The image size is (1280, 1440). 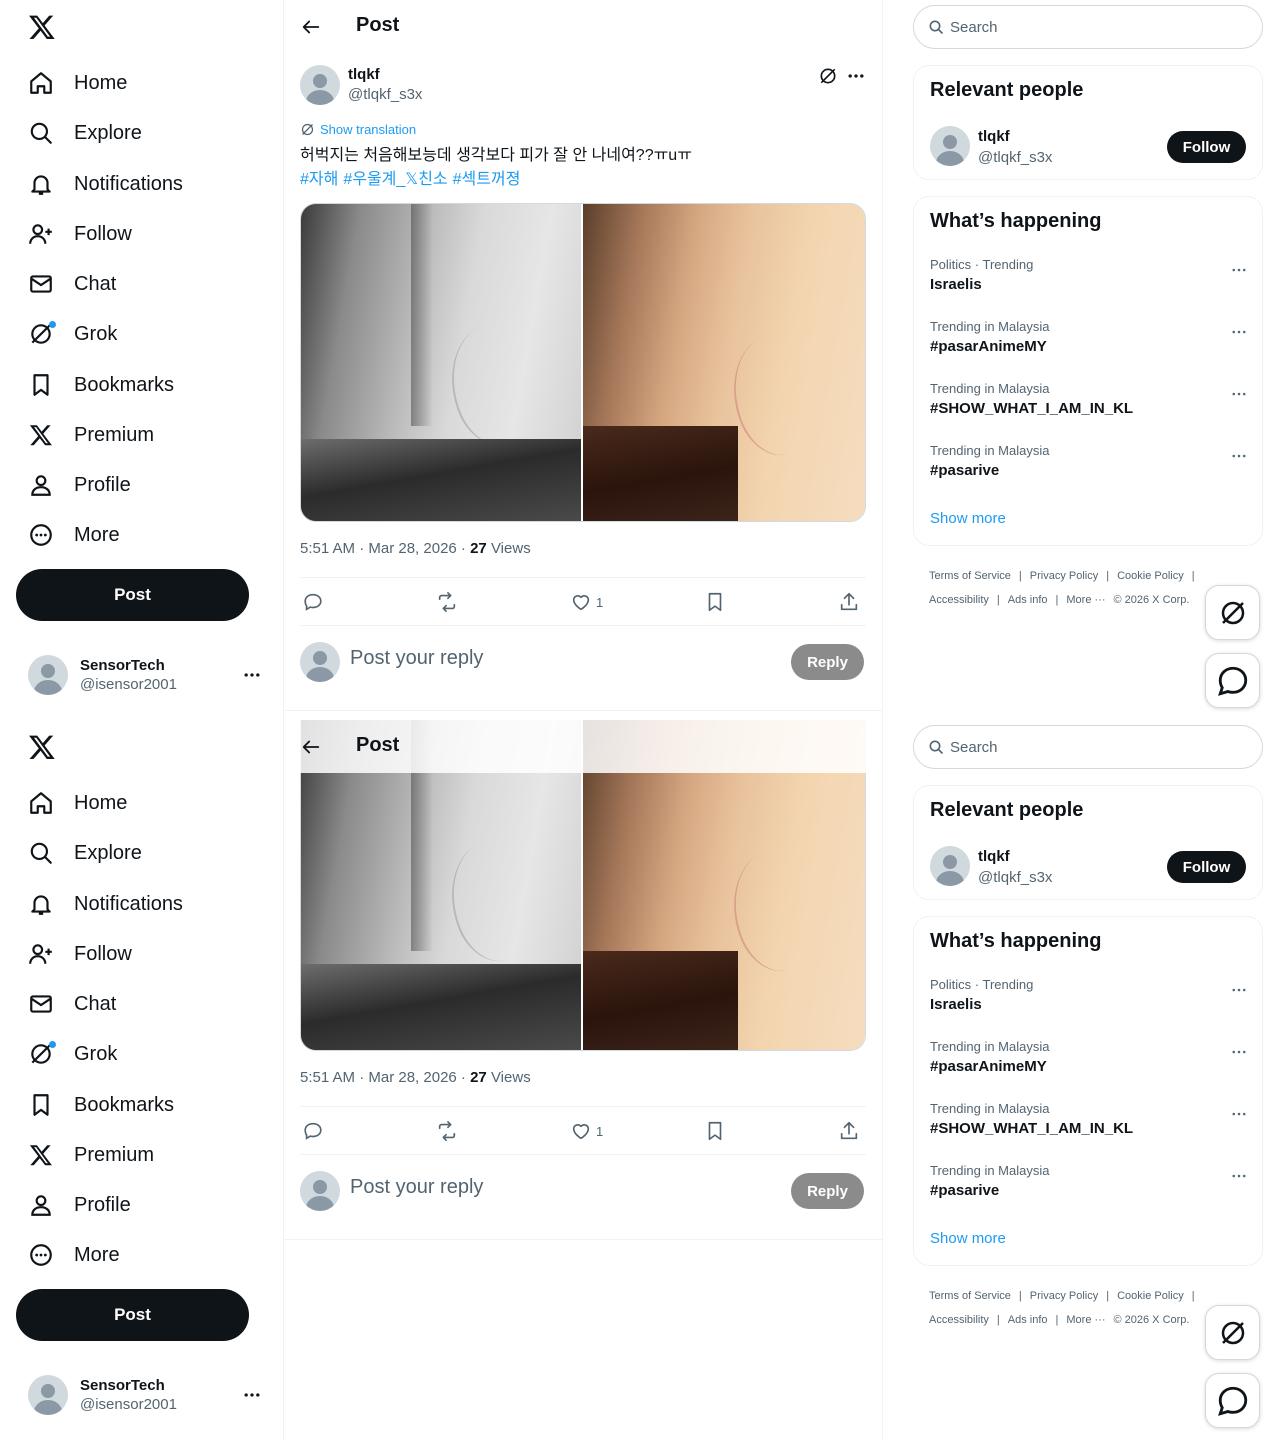 What do you see at coordinates (364, 74) in the screenshot?
I see `author-name: tlqkf` at bounding box center [364, 74].